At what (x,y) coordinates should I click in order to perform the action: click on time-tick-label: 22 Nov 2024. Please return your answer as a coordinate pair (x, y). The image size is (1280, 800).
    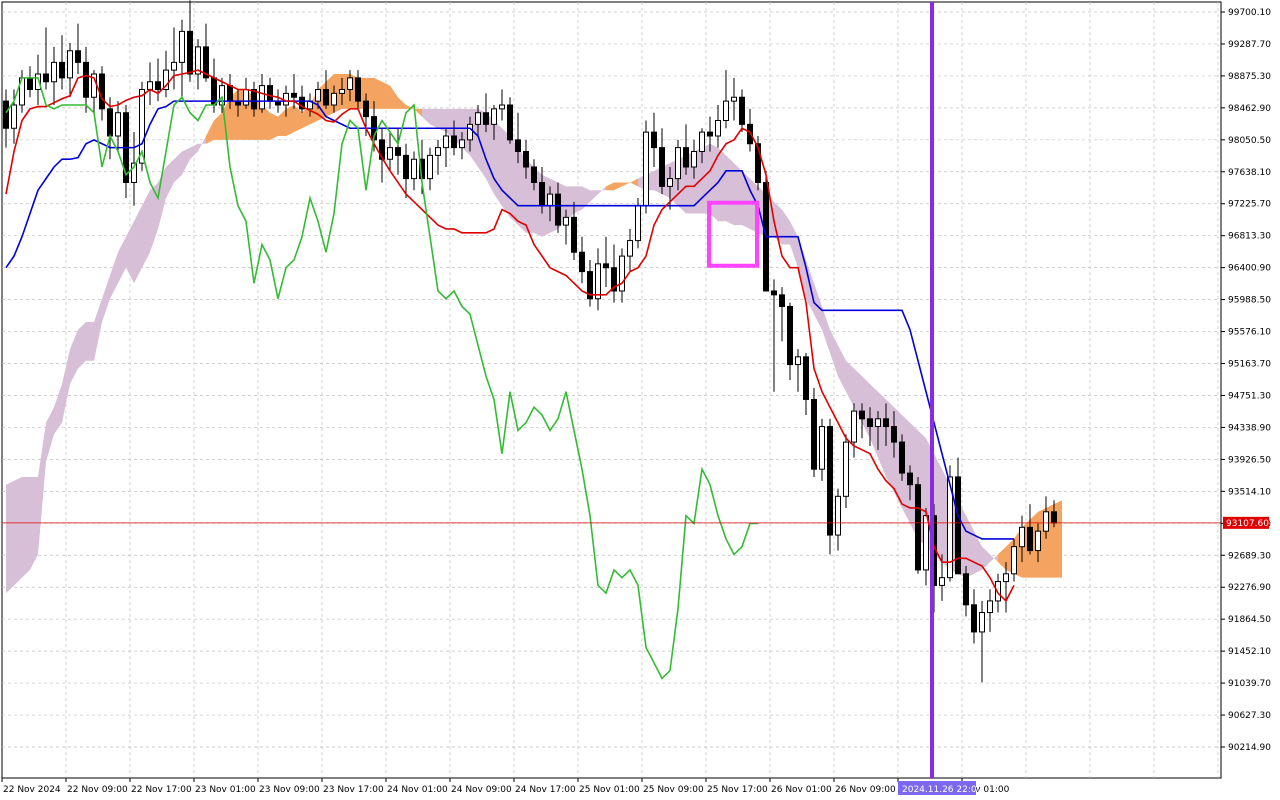
    Looking at the image, I should click on (32, 790).